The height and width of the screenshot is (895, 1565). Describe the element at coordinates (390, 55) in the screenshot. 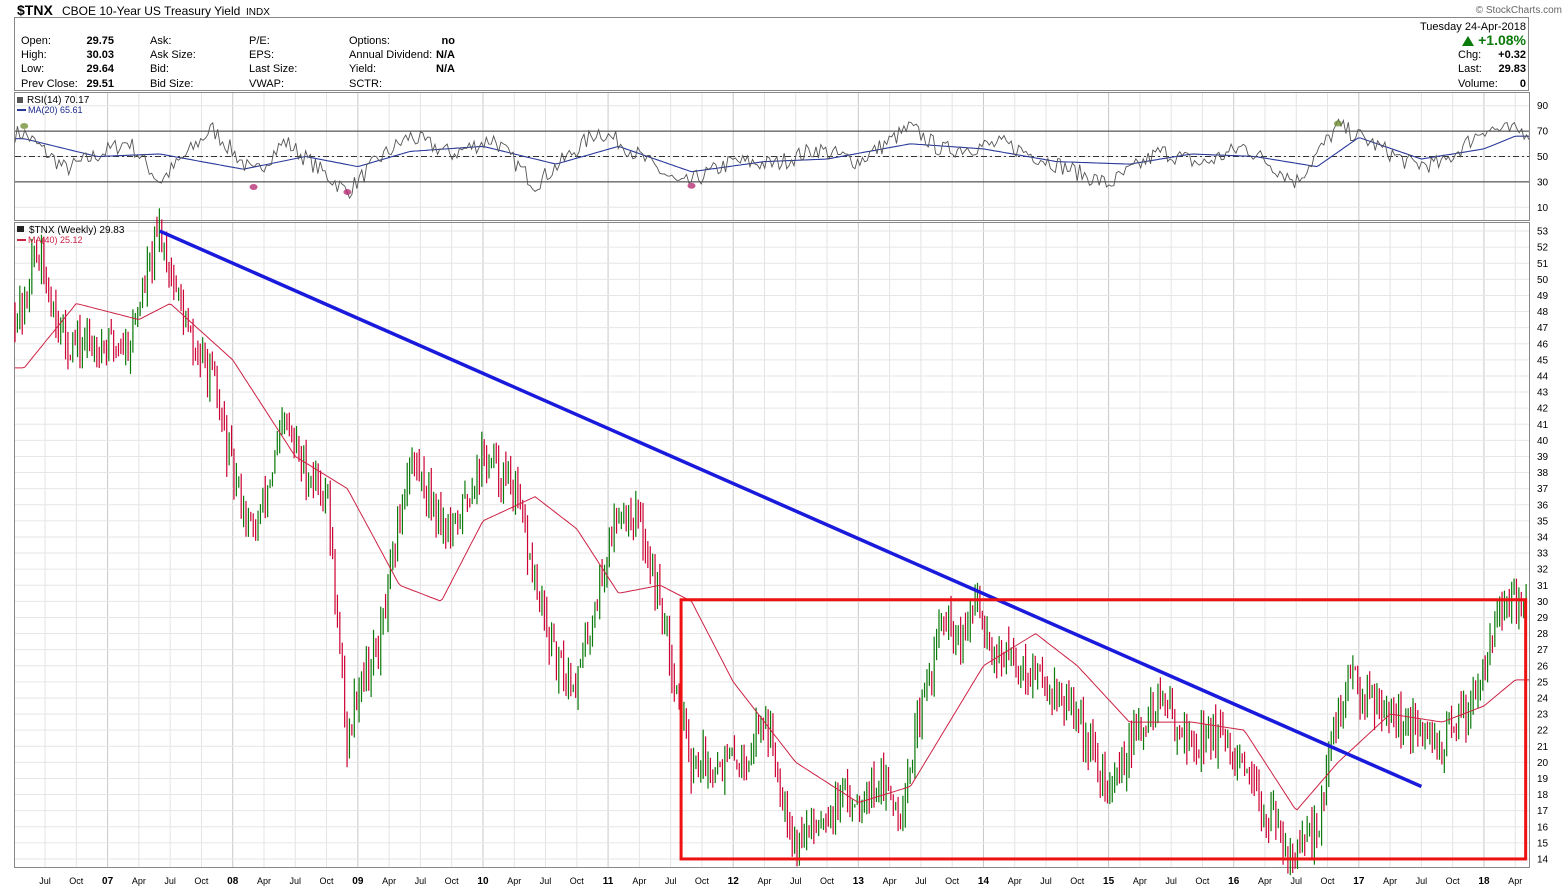

I see `stat-right-label-1: Annual Dividend:` at that location.